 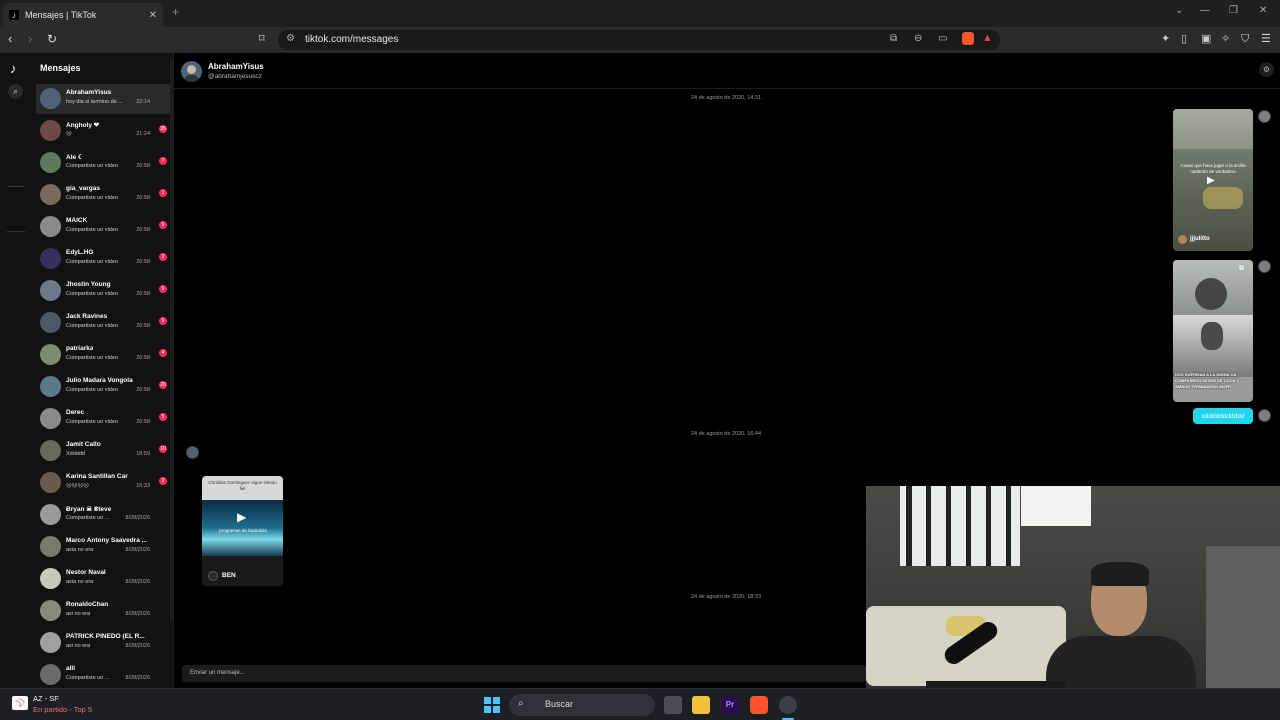 I want to click on sender-avatar, so click(x=192, y=452).